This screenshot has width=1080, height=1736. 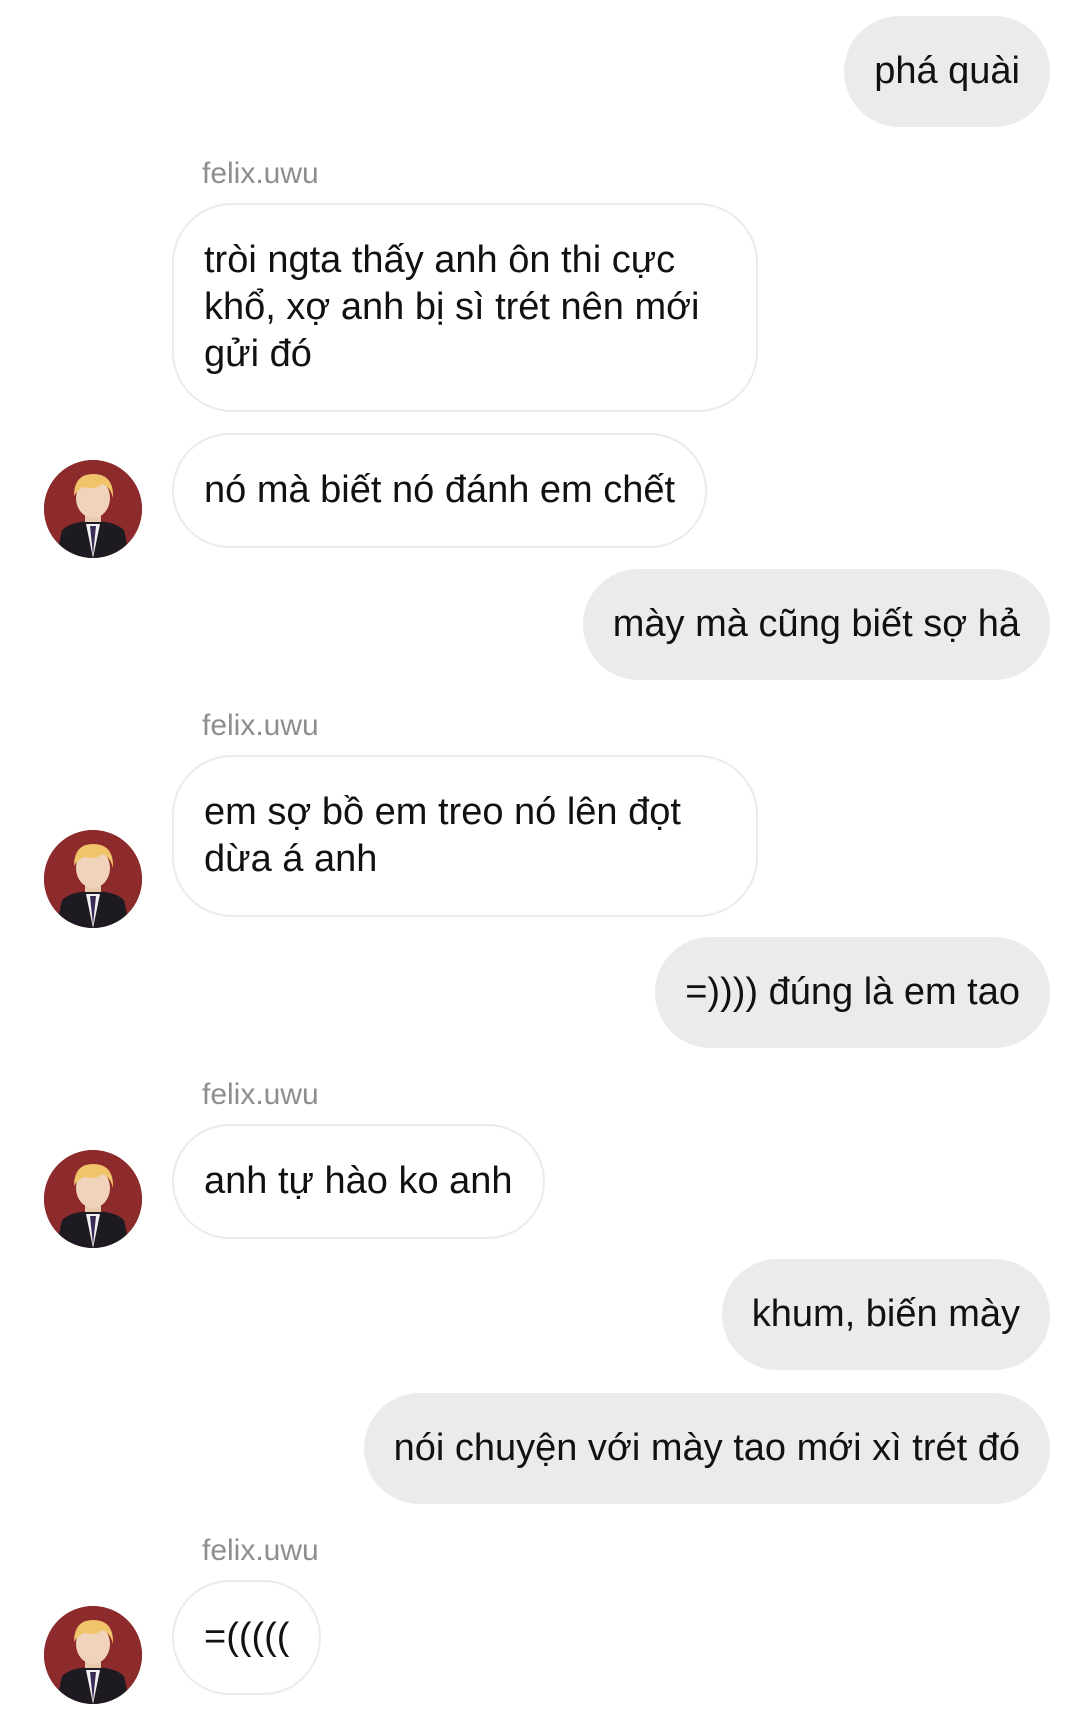 What do you see at coordinates (816, 624) in the screenshot?
I see `message-bubble-outgoing: mày mà cũng biết sợ hả` at bounding box center [816, 624].